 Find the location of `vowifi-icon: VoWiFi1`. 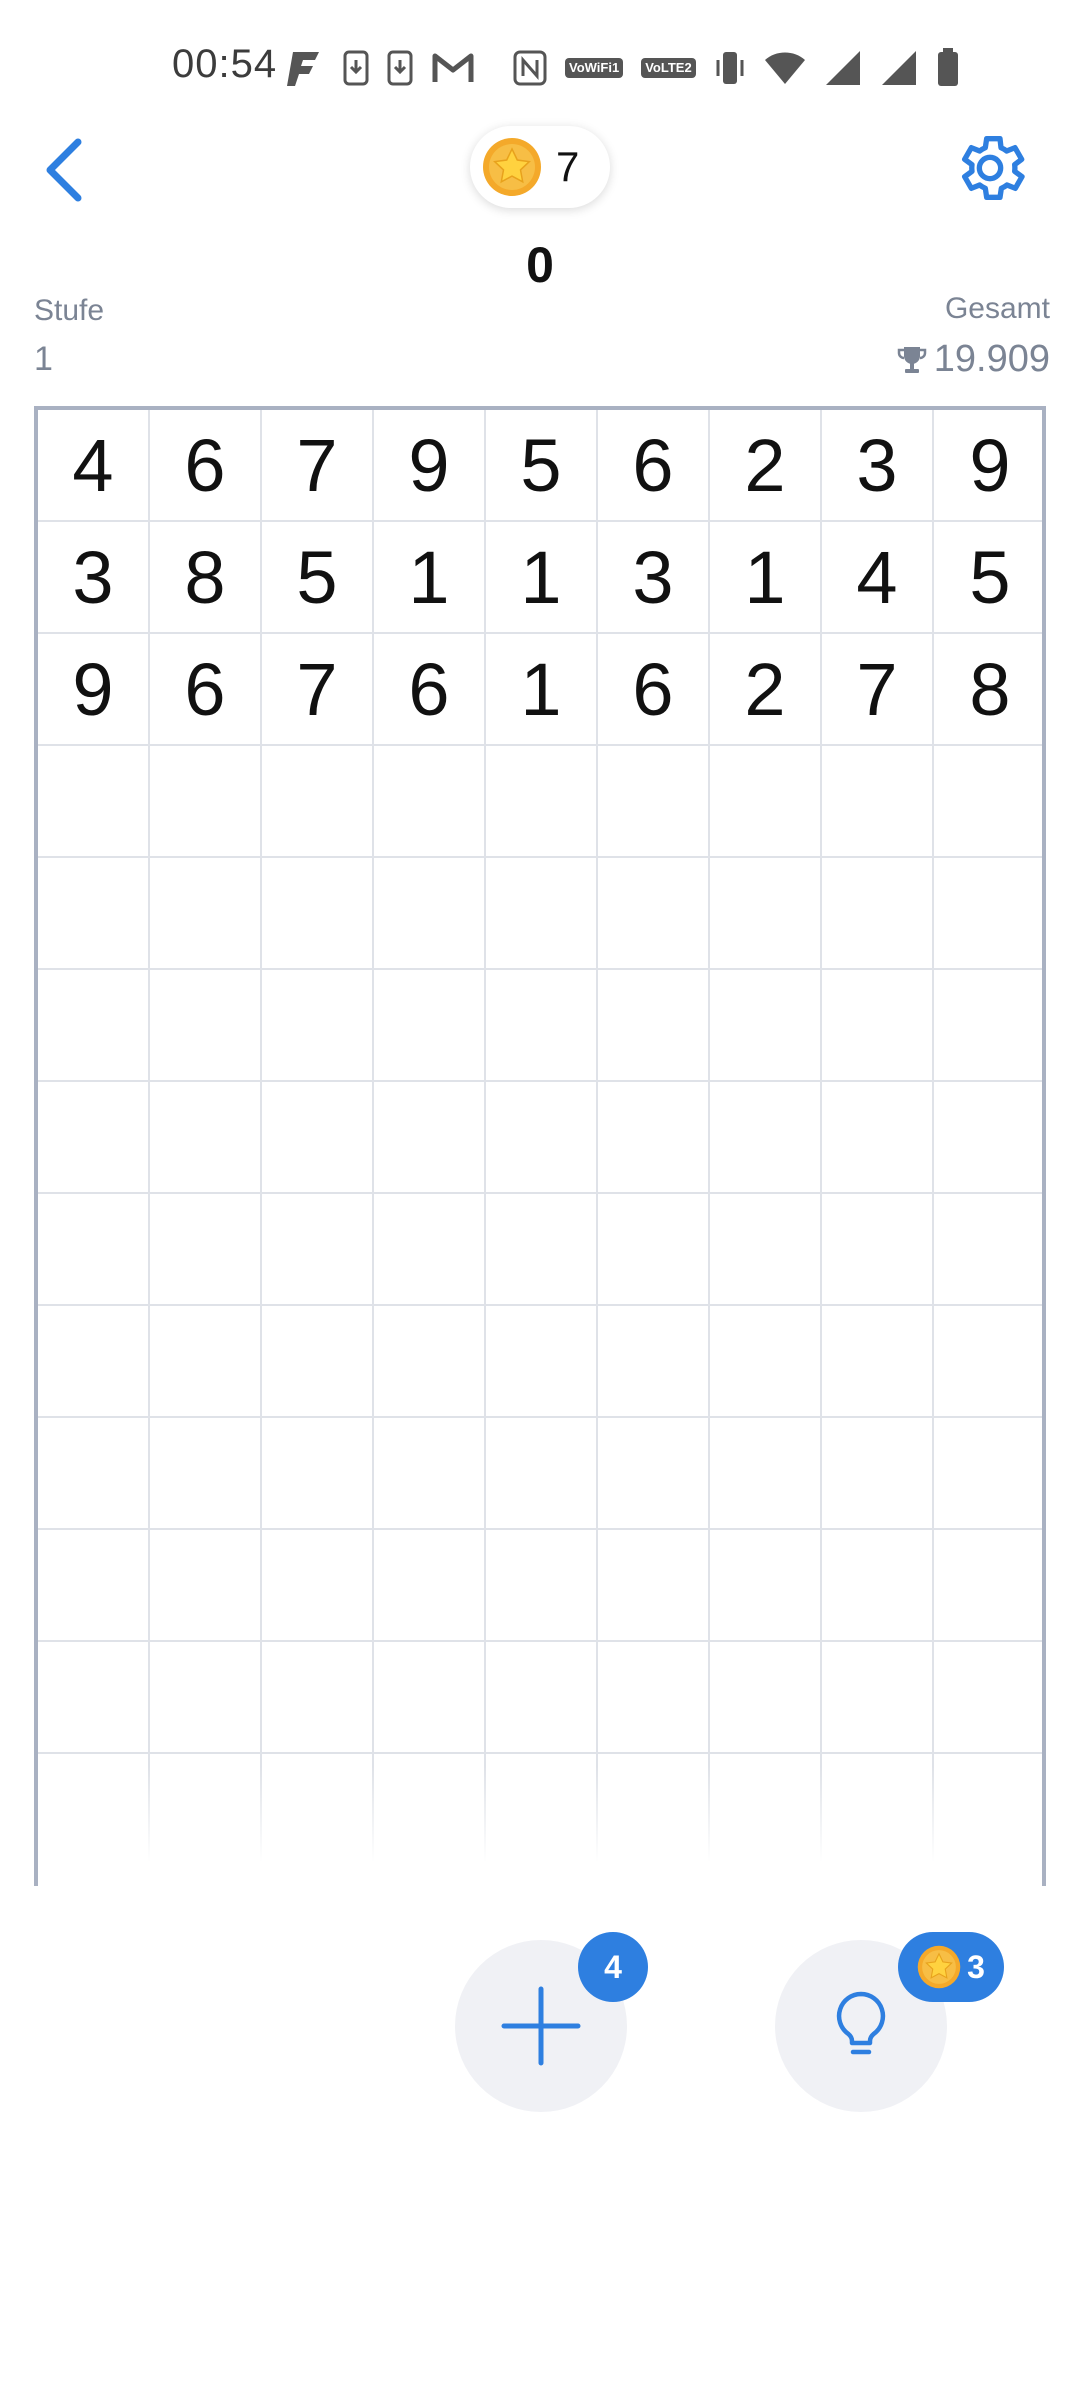

vowifi-icon: VoWiFi1 is located at coordinates (594, 68).